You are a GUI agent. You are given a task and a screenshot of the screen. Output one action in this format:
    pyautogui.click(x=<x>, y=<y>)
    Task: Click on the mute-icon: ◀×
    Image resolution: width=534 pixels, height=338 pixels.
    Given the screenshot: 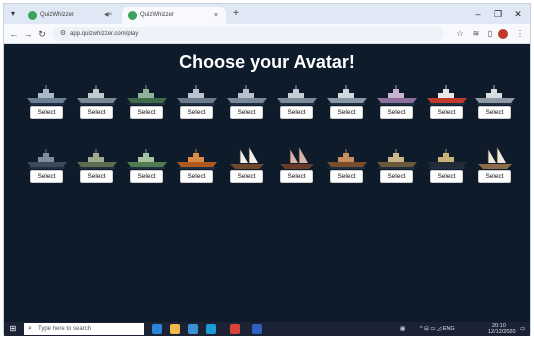 What is the action you would take?
    pyautogui.click(x=108, y=15)
    